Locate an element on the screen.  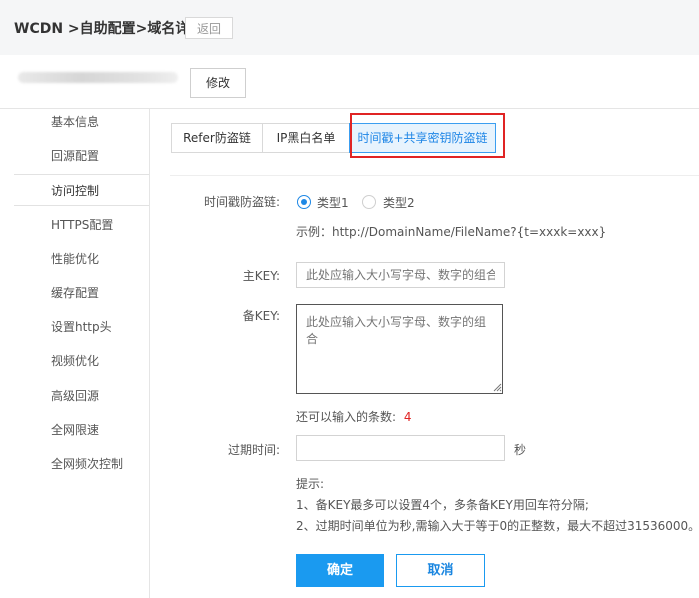
type1-label: 类型1 is located at coordinates (333, 202).